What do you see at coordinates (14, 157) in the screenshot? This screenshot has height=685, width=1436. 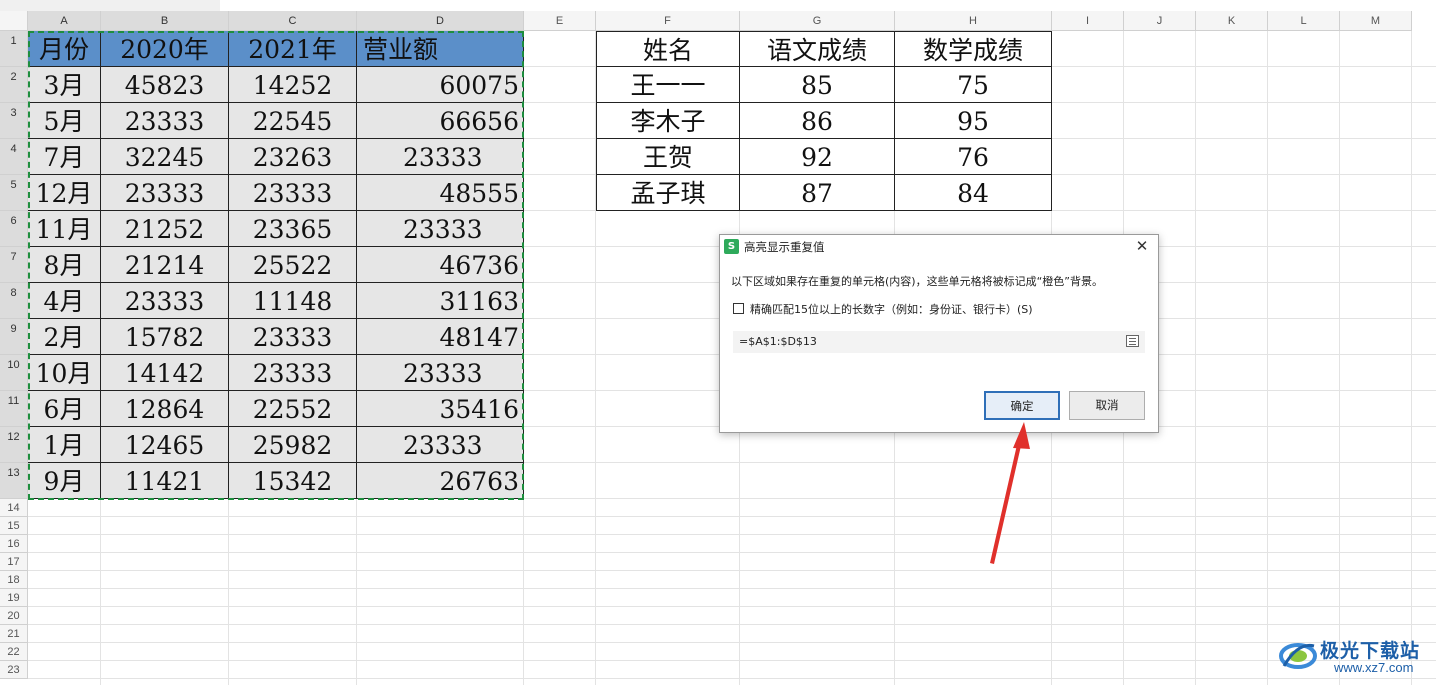 I see `row-header-4: 4` at bounding box center [14, 157].